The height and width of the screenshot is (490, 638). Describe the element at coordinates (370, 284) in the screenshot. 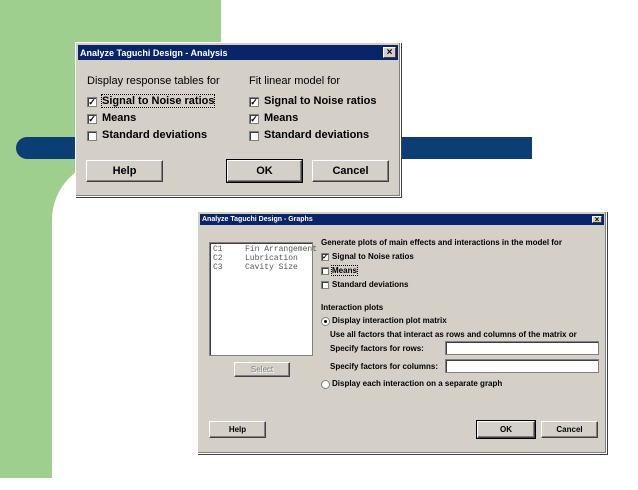

I see `plot-stddev-label: Standard deviations` at that location.